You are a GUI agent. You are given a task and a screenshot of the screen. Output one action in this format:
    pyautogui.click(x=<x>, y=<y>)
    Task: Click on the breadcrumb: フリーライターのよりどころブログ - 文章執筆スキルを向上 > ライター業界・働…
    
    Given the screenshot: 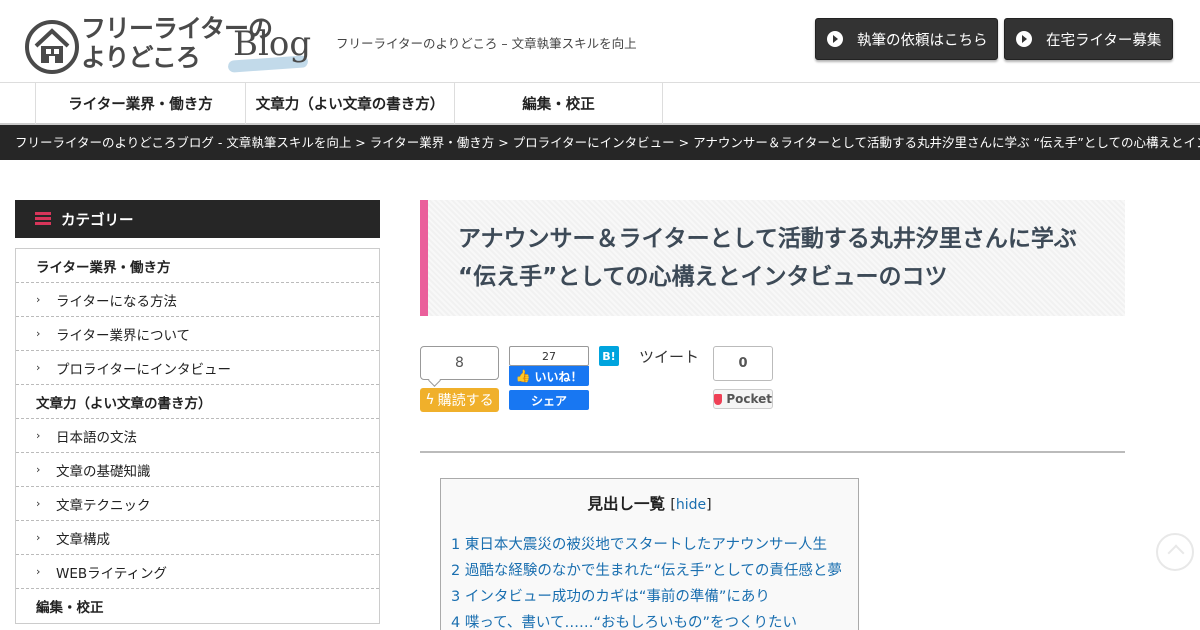 What is the action you would take?
    pyautogui.click(x=600, y=142)
    